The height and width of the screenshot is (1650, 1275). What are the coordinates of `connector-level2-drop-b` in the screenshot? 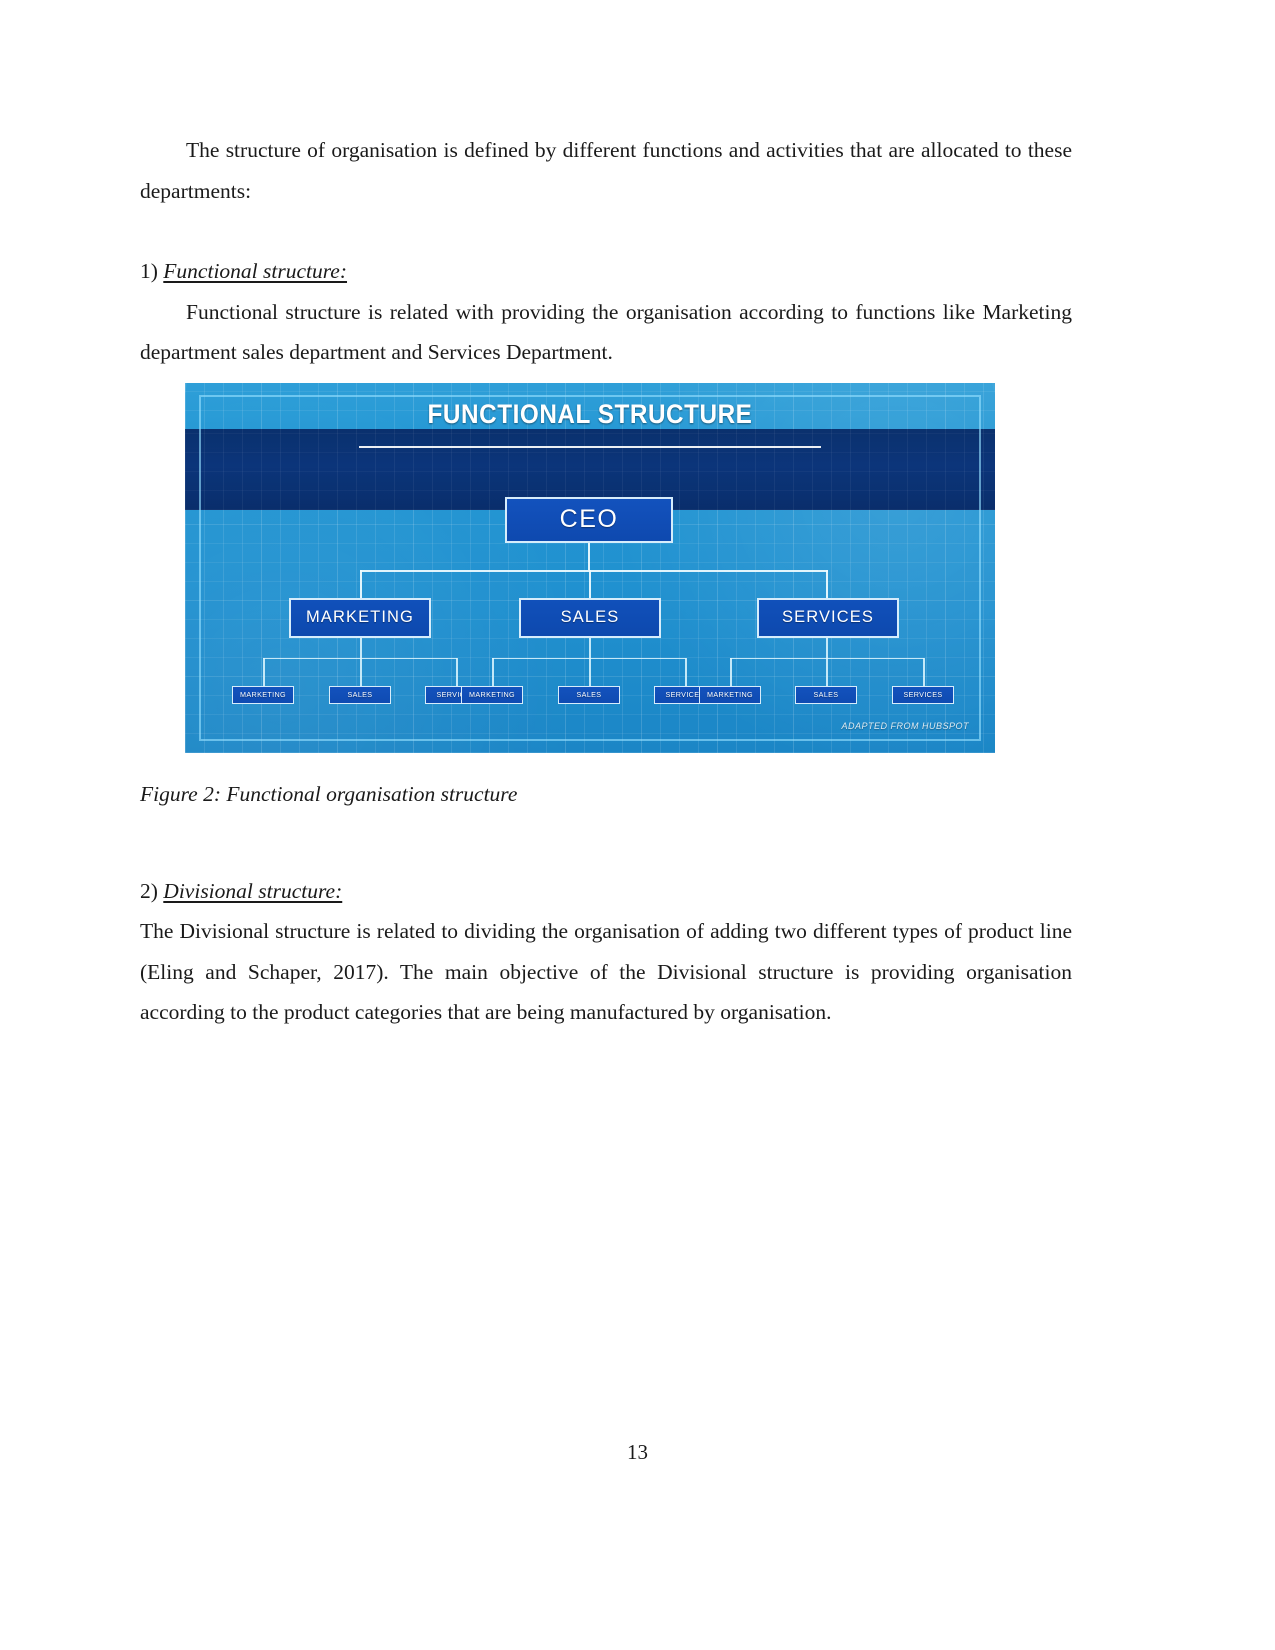 It's located at (590, 583).